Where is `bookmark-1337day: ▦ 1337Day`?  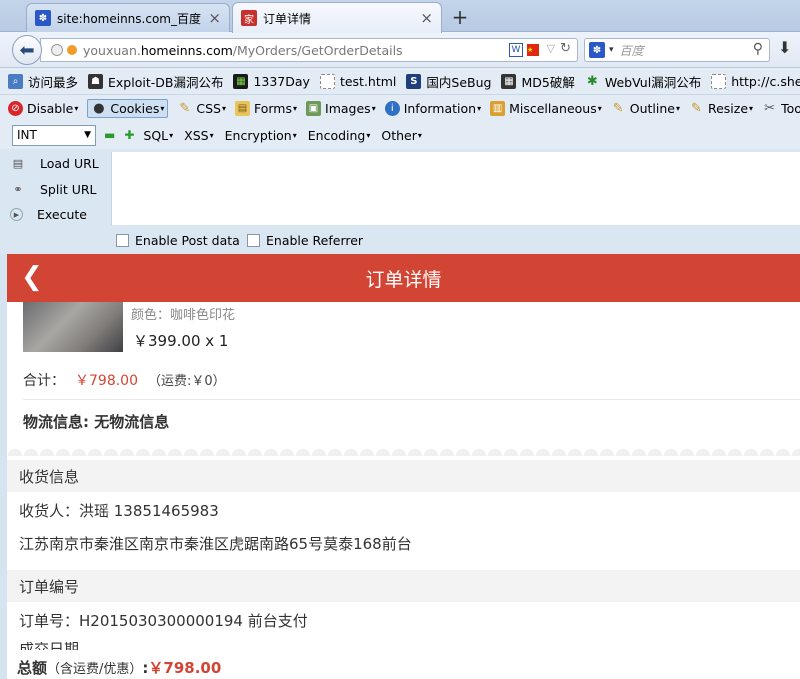 bookmark-1337day: ▦ 1337Day is located at coordinates (271, 81).